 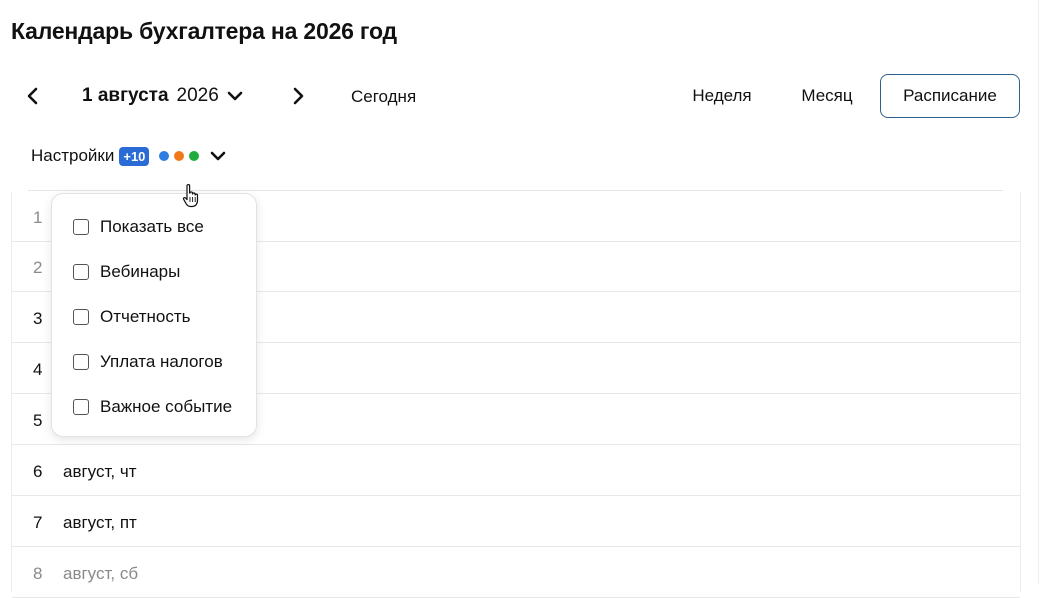 I want to click on divider, so click(x=515, y=190).